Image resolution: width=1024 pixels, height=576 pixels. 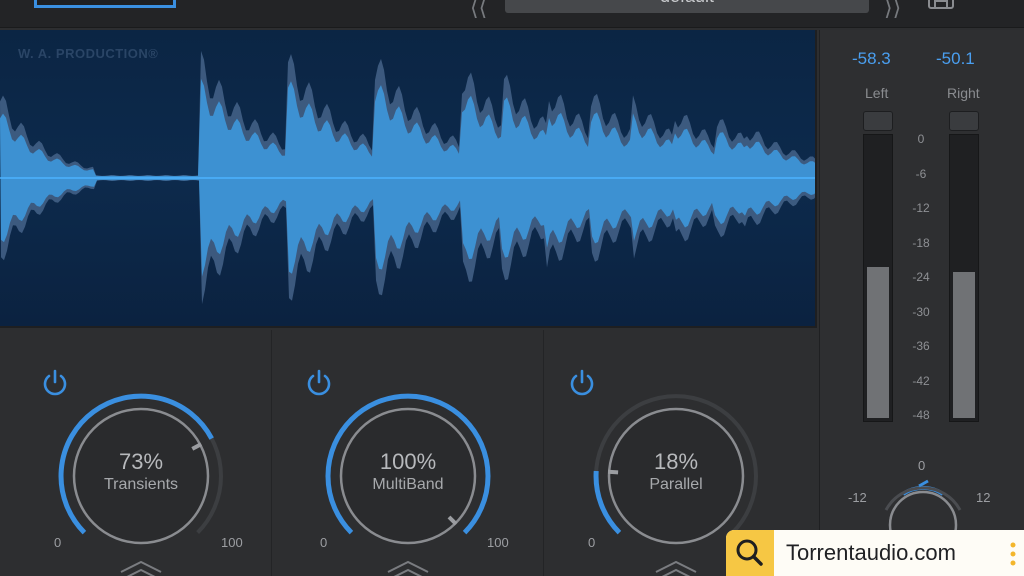 I want to click on meter-scale-tick: 0, so click(x=921, y=139).